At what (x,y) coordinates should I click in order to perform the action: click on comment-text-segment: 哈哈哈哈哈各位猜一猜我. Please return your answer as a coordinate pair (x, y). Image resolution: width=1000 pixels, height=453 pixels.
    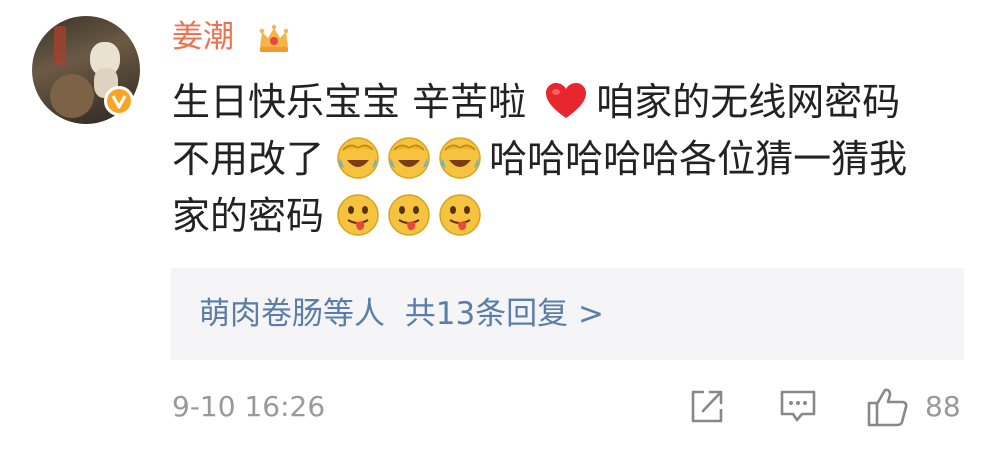
    Looking at the image, I should click on (698, 159).